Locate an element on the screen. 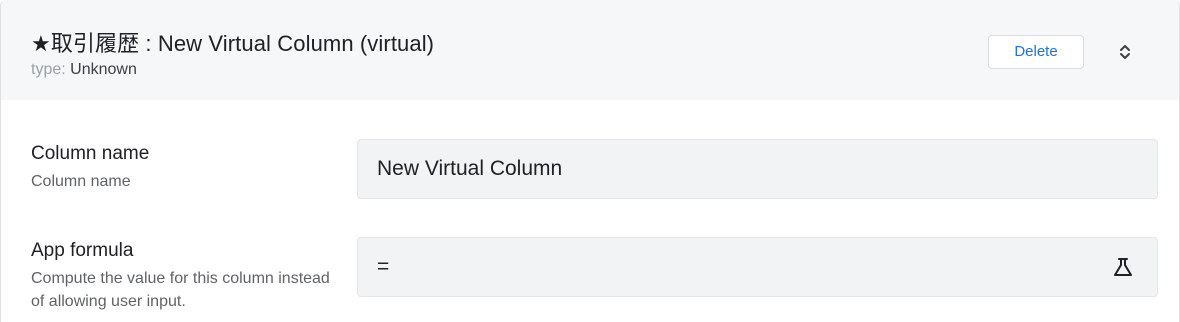  column-type-key: type: is located at coordinates (48, 69).